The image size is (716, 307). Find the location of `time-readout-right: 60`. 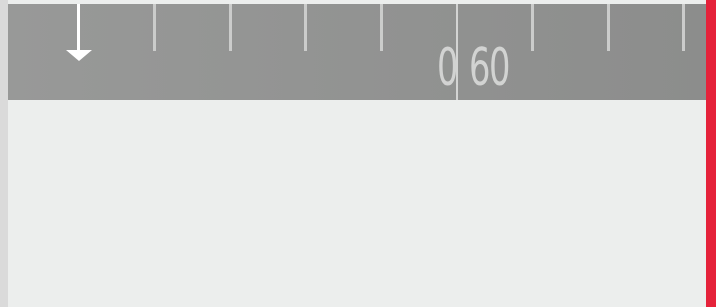

time-readout-right: 60 is located at coordinates (489, 68).